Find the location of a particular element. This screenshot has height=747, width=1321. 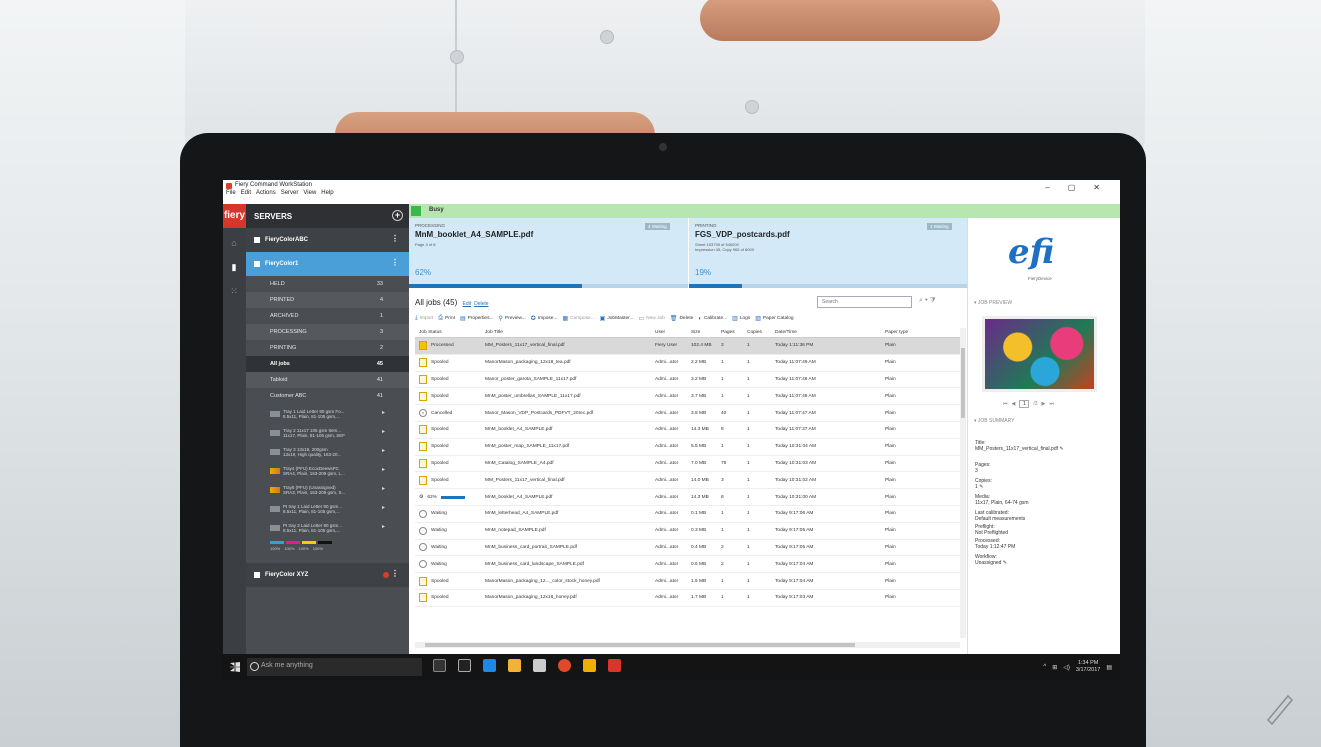

maximize-button: ▢ is located at coordinates (1072, 187).